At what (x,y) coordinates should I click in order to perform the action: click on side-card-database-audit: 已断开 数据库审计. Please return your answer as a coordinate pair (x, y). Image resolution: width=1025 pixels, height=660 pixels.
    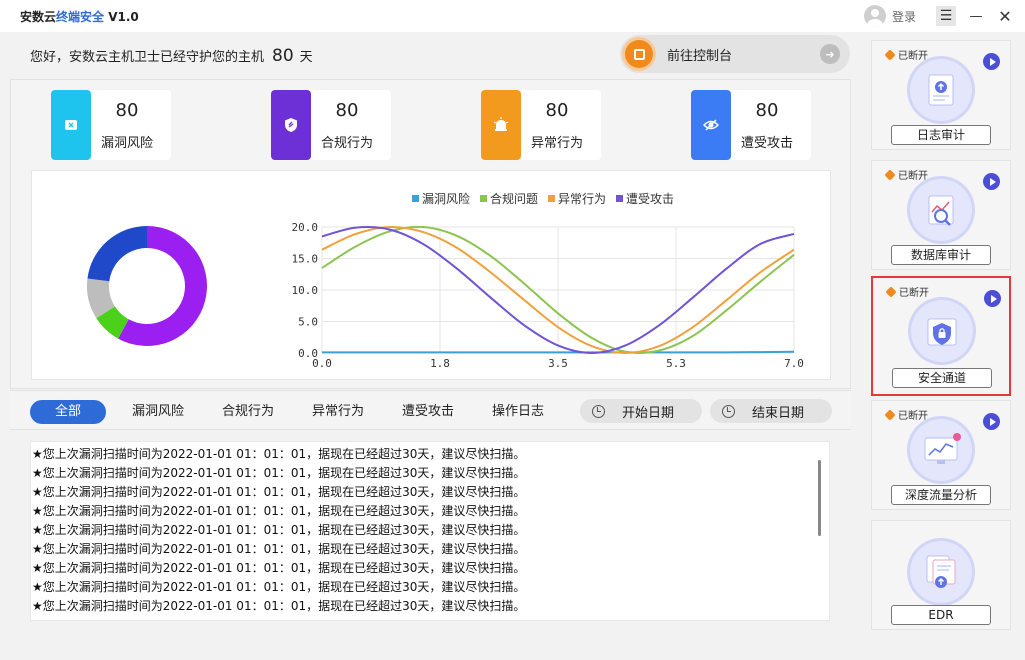
    Looking at the image, I should click on (941, 215).